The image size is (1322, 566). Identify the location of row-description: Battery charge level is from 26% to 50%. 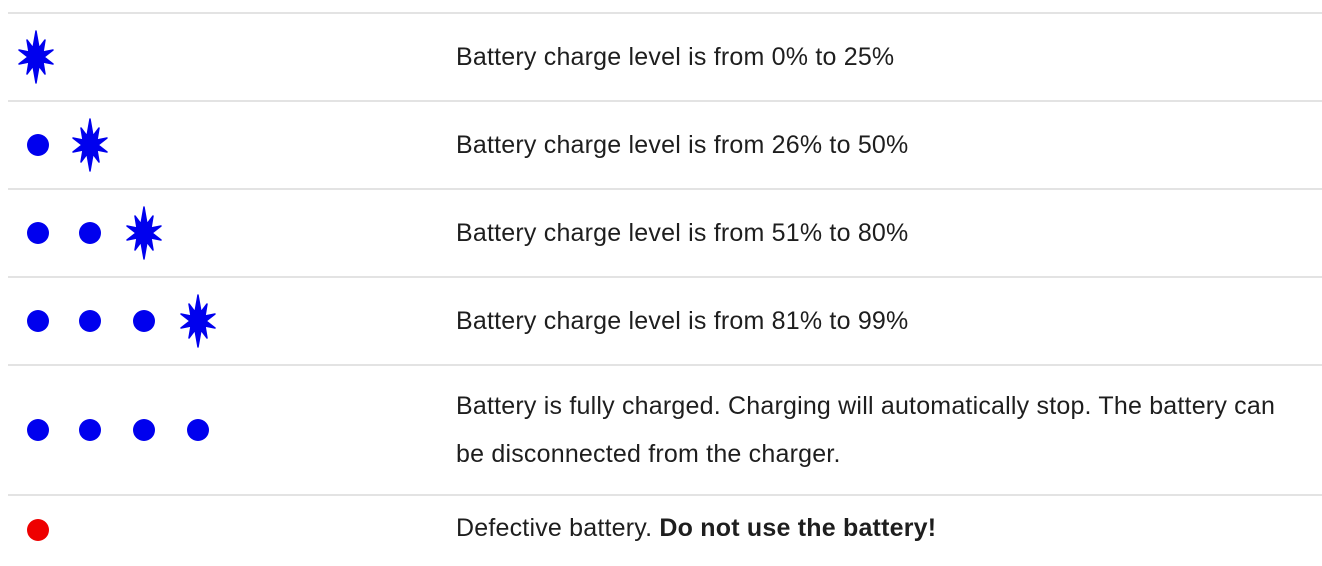
(682, 145).